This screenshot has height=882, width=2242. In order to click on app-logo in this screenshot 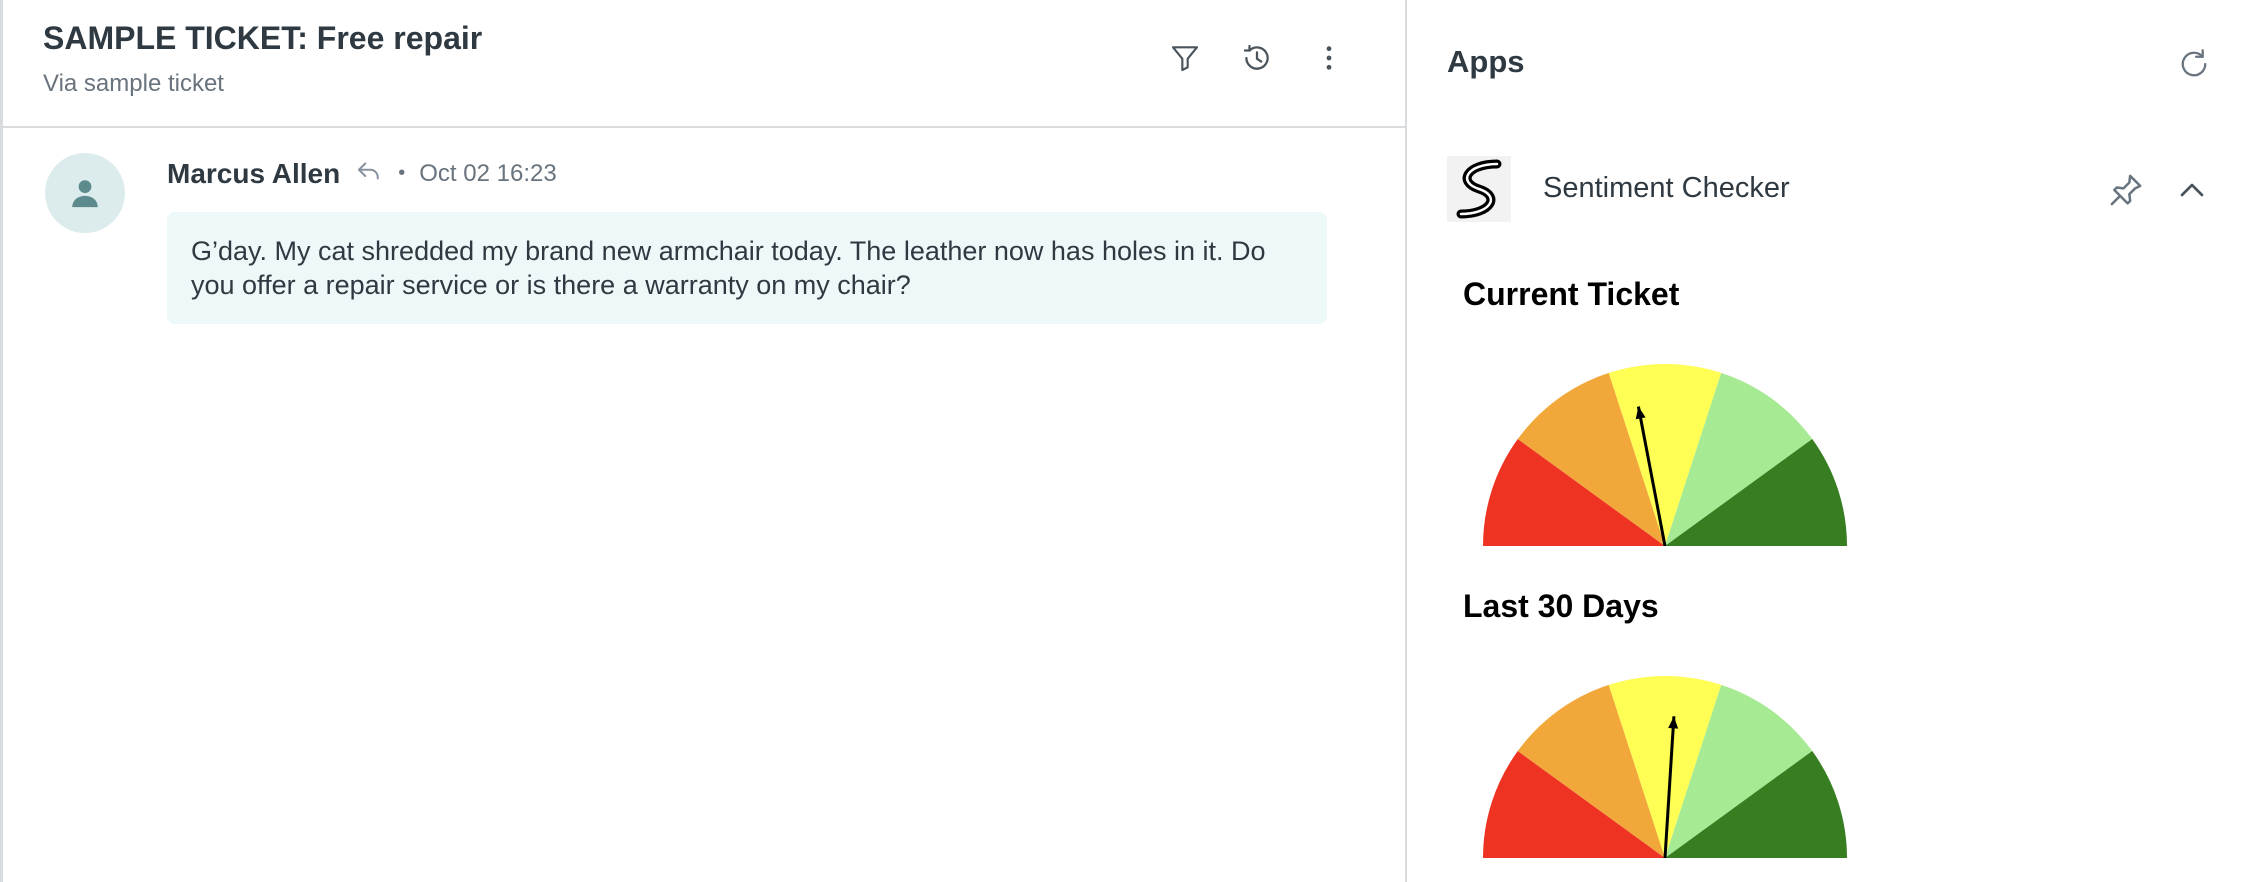, I will do `click(1479, 189)`.